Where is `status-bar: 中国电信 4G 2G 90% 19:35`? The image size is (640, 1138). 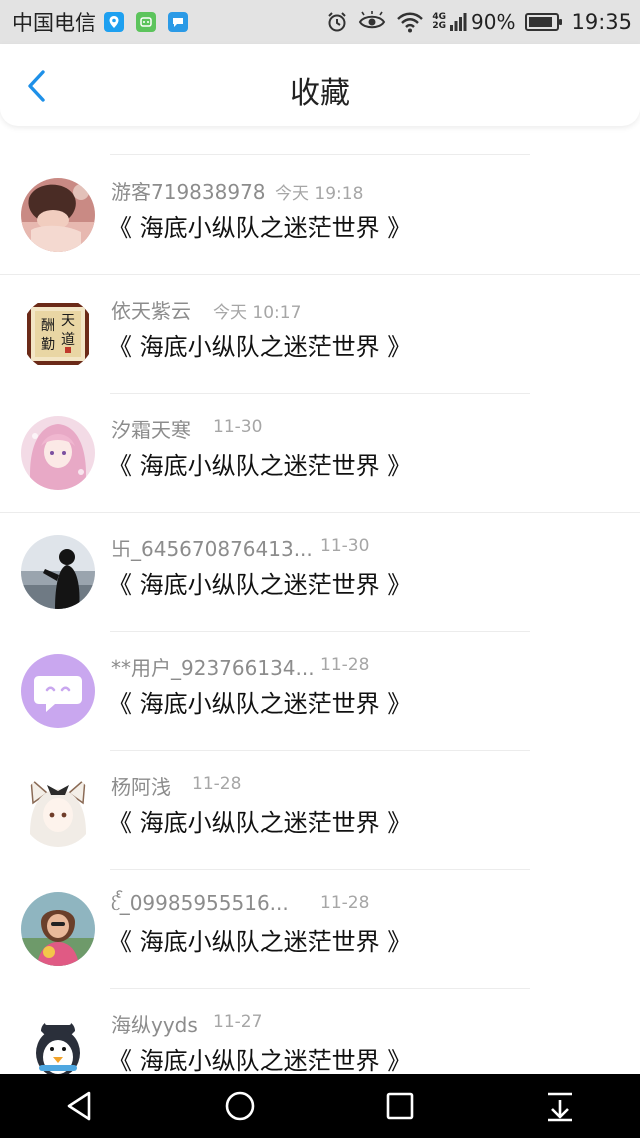 status-bar: 中国电信 4G 2G 90% 19:35 is located at coordinates (320, 22).